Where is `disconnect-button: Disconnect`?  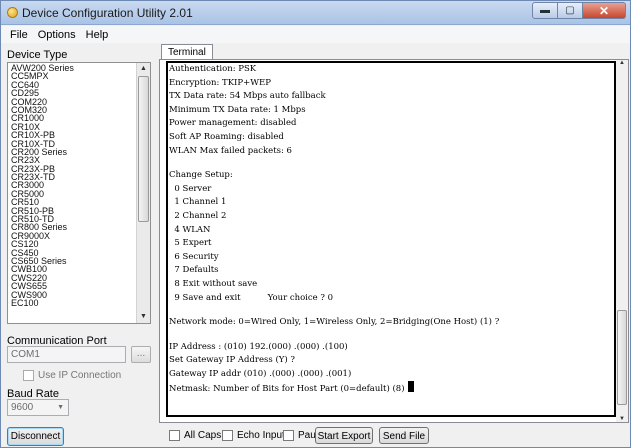
disconnect-button: Disconnect is located at coordinates (35, 436).